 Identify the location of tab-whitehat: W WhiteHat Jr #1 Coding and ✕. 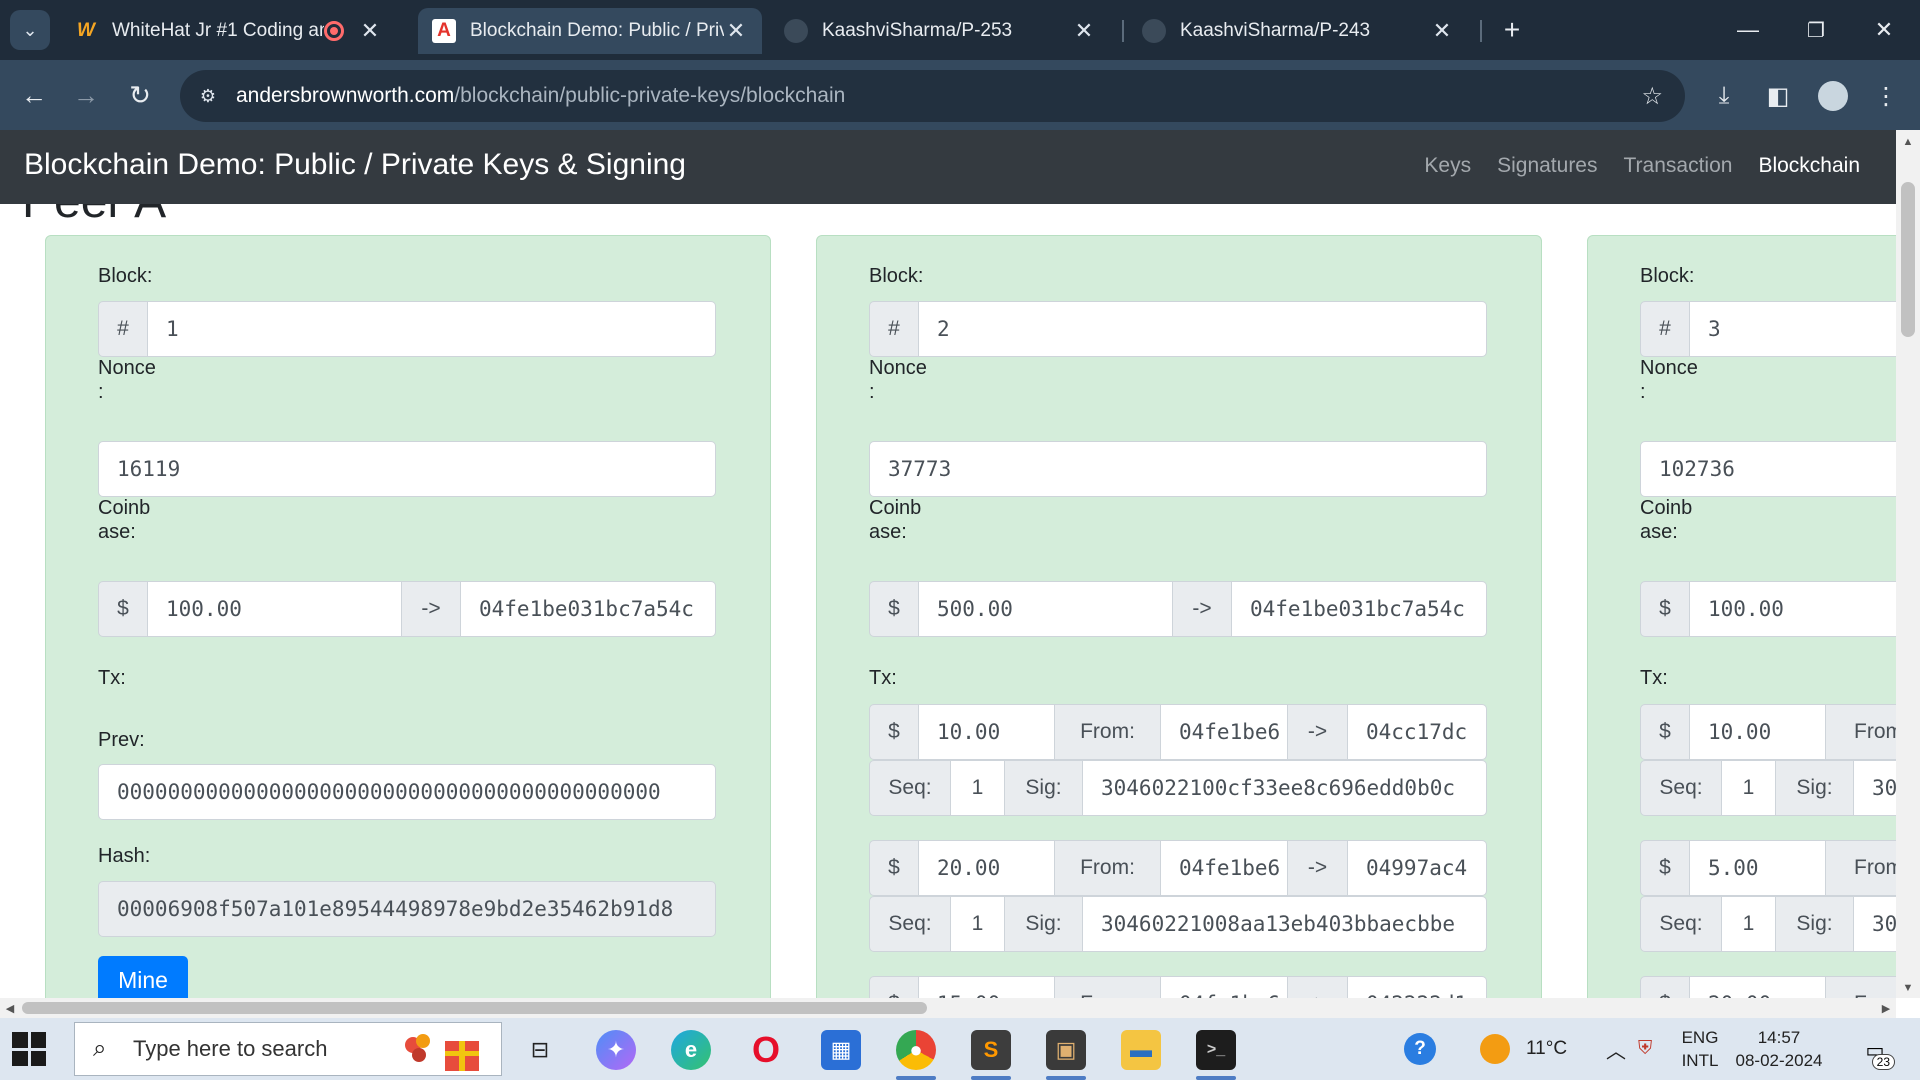
(228, 31).